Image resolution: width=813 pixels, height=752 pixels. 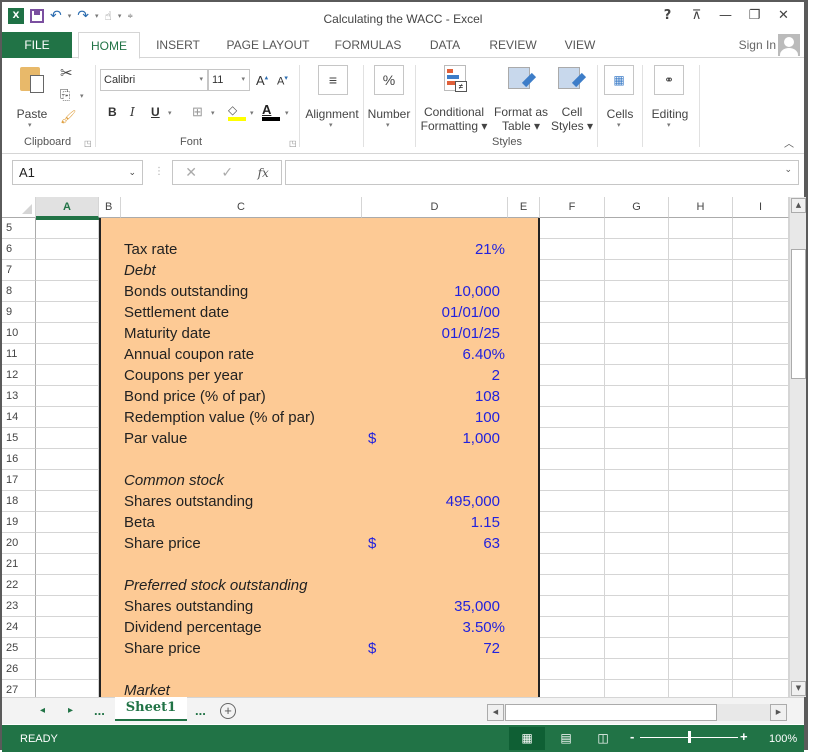 I want to click on cells-button: ▦ Cells ▾, so click(x=620, y=98).